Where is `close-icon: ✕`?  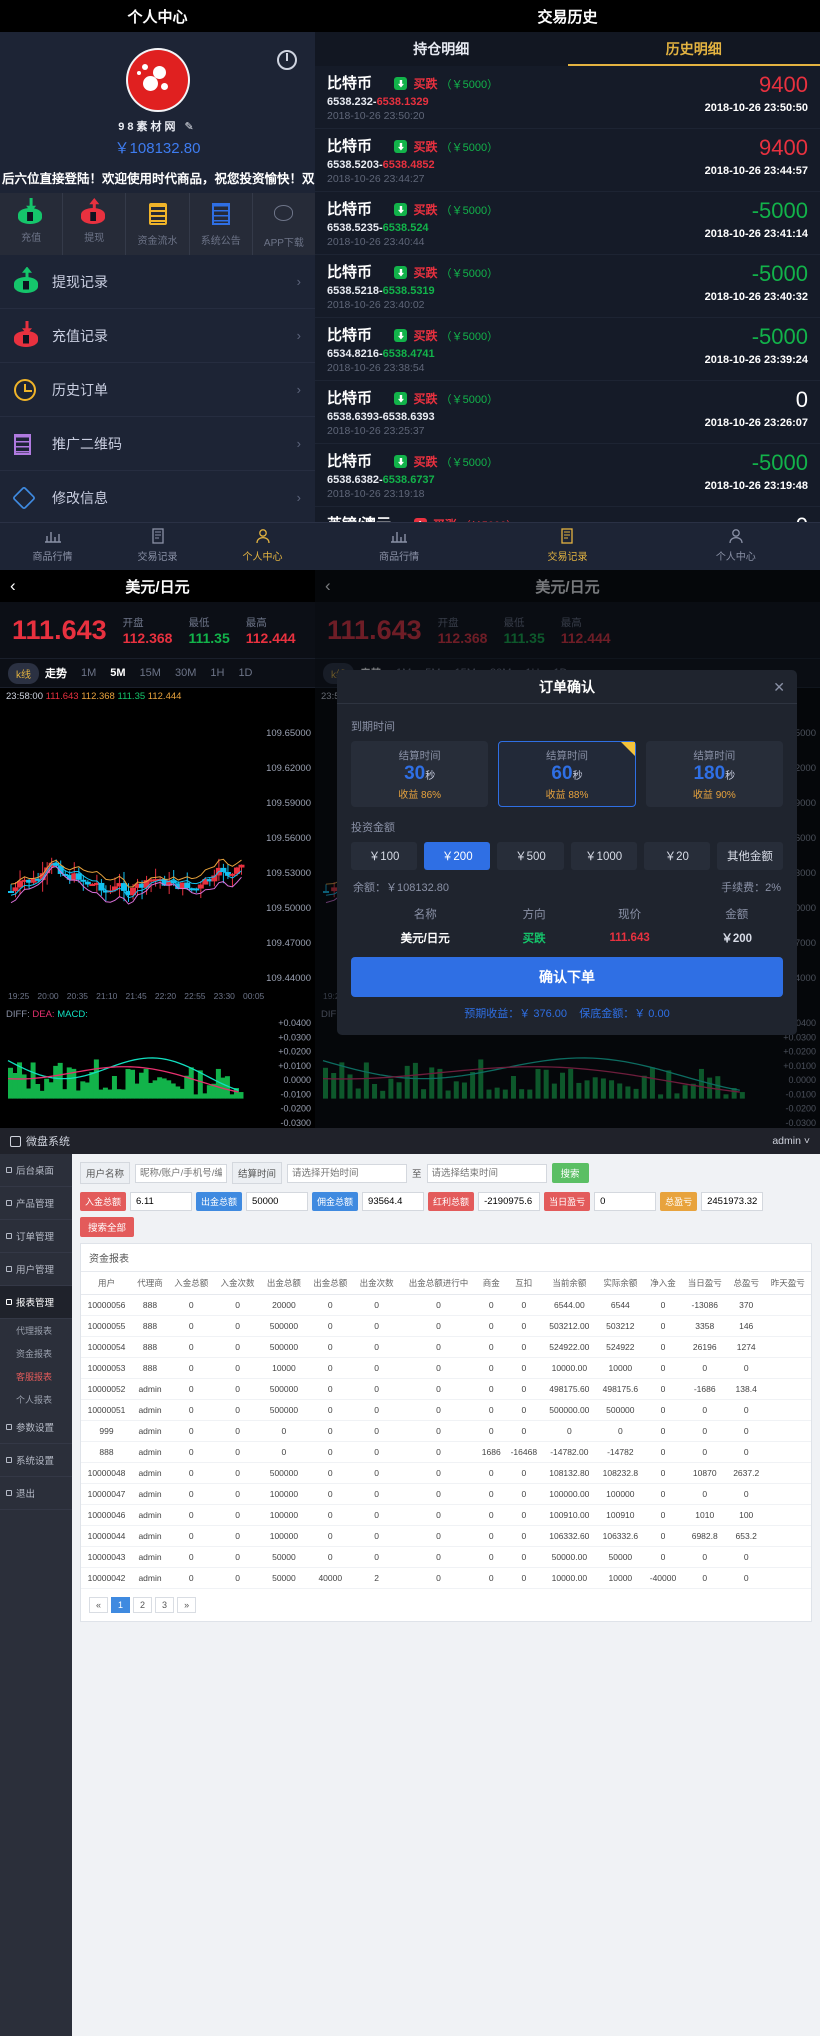 close-icon: ✕ is located at coordinates (779, 687).